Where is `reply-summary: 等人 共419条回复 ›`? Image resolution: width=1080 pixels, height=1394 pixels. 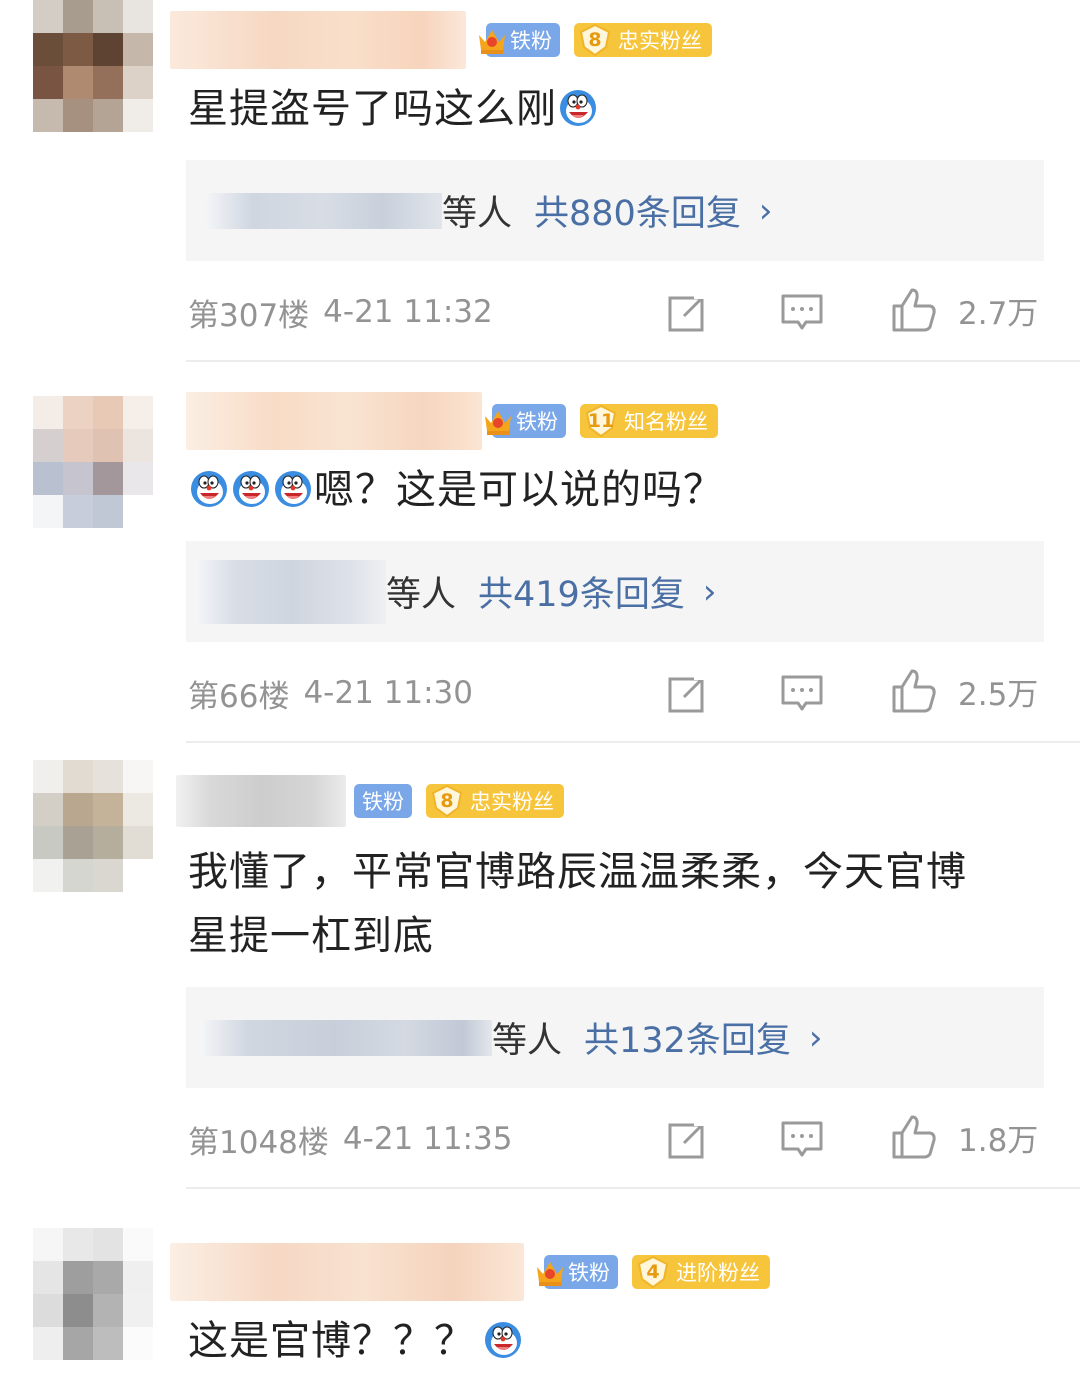
reply-summary: 等人 共419条回复 › is located at coordinates (615, 591).